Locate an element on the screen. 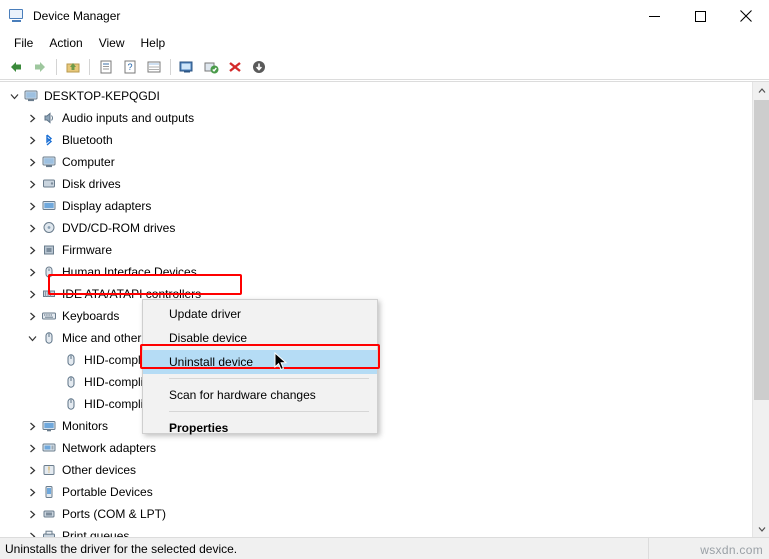 This screenshot has width=769, height=559. uninstall-device-icon is located at coordinates (259, 67).